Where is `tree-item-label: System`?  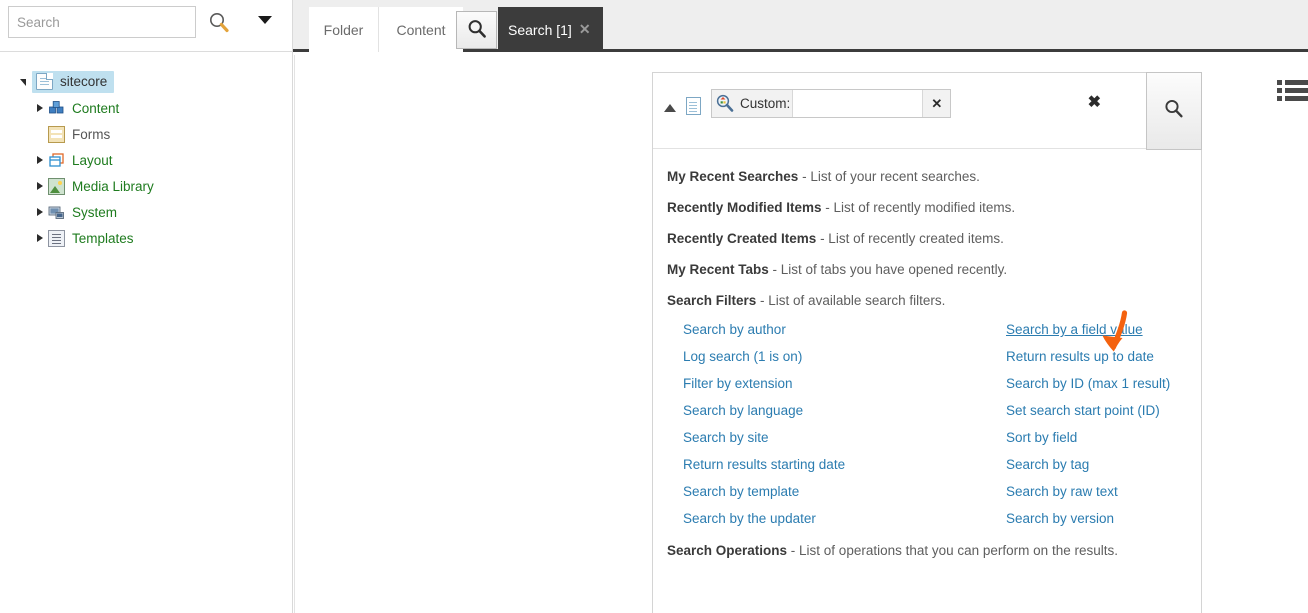
tree-item-label: System is located at coordinates (95, 212).